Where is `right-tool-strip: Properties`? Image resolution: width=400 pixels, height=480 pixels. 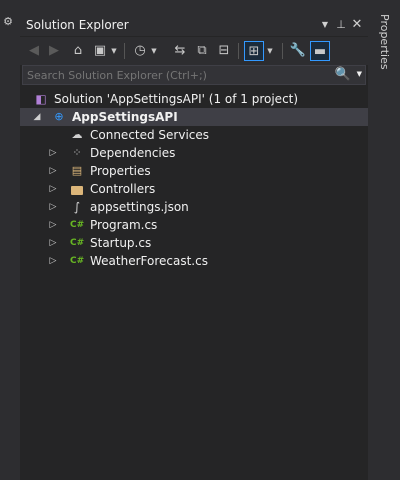 right-tool-strip: Properties is located at coordinates (385, 240).